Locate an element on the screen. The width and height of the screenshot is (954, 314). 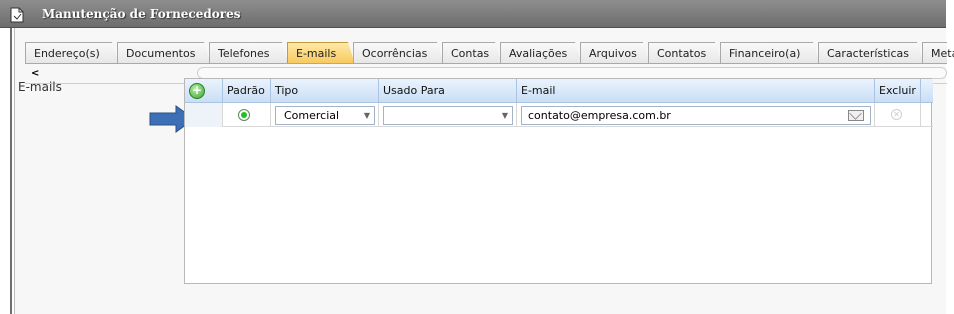
tab-contatos: Contatos is located at coordinates (685, 53).